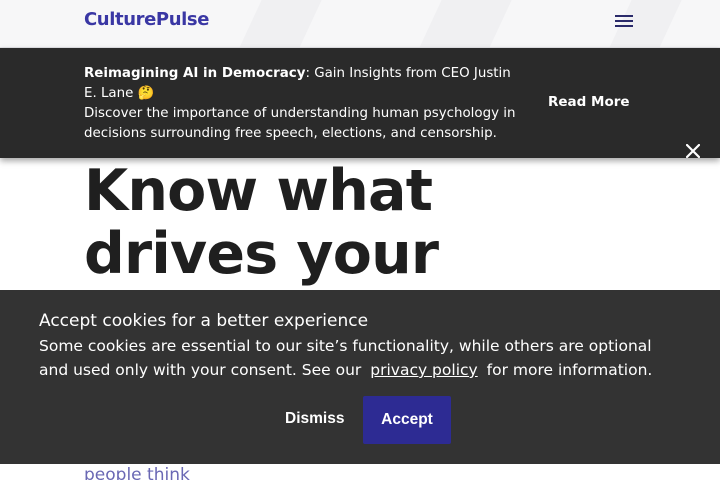 The image size is (720, 480). Describe the element at coordinates (314, 419) in the screenshot. I see `dismiss-button: Dismiss` at that location.